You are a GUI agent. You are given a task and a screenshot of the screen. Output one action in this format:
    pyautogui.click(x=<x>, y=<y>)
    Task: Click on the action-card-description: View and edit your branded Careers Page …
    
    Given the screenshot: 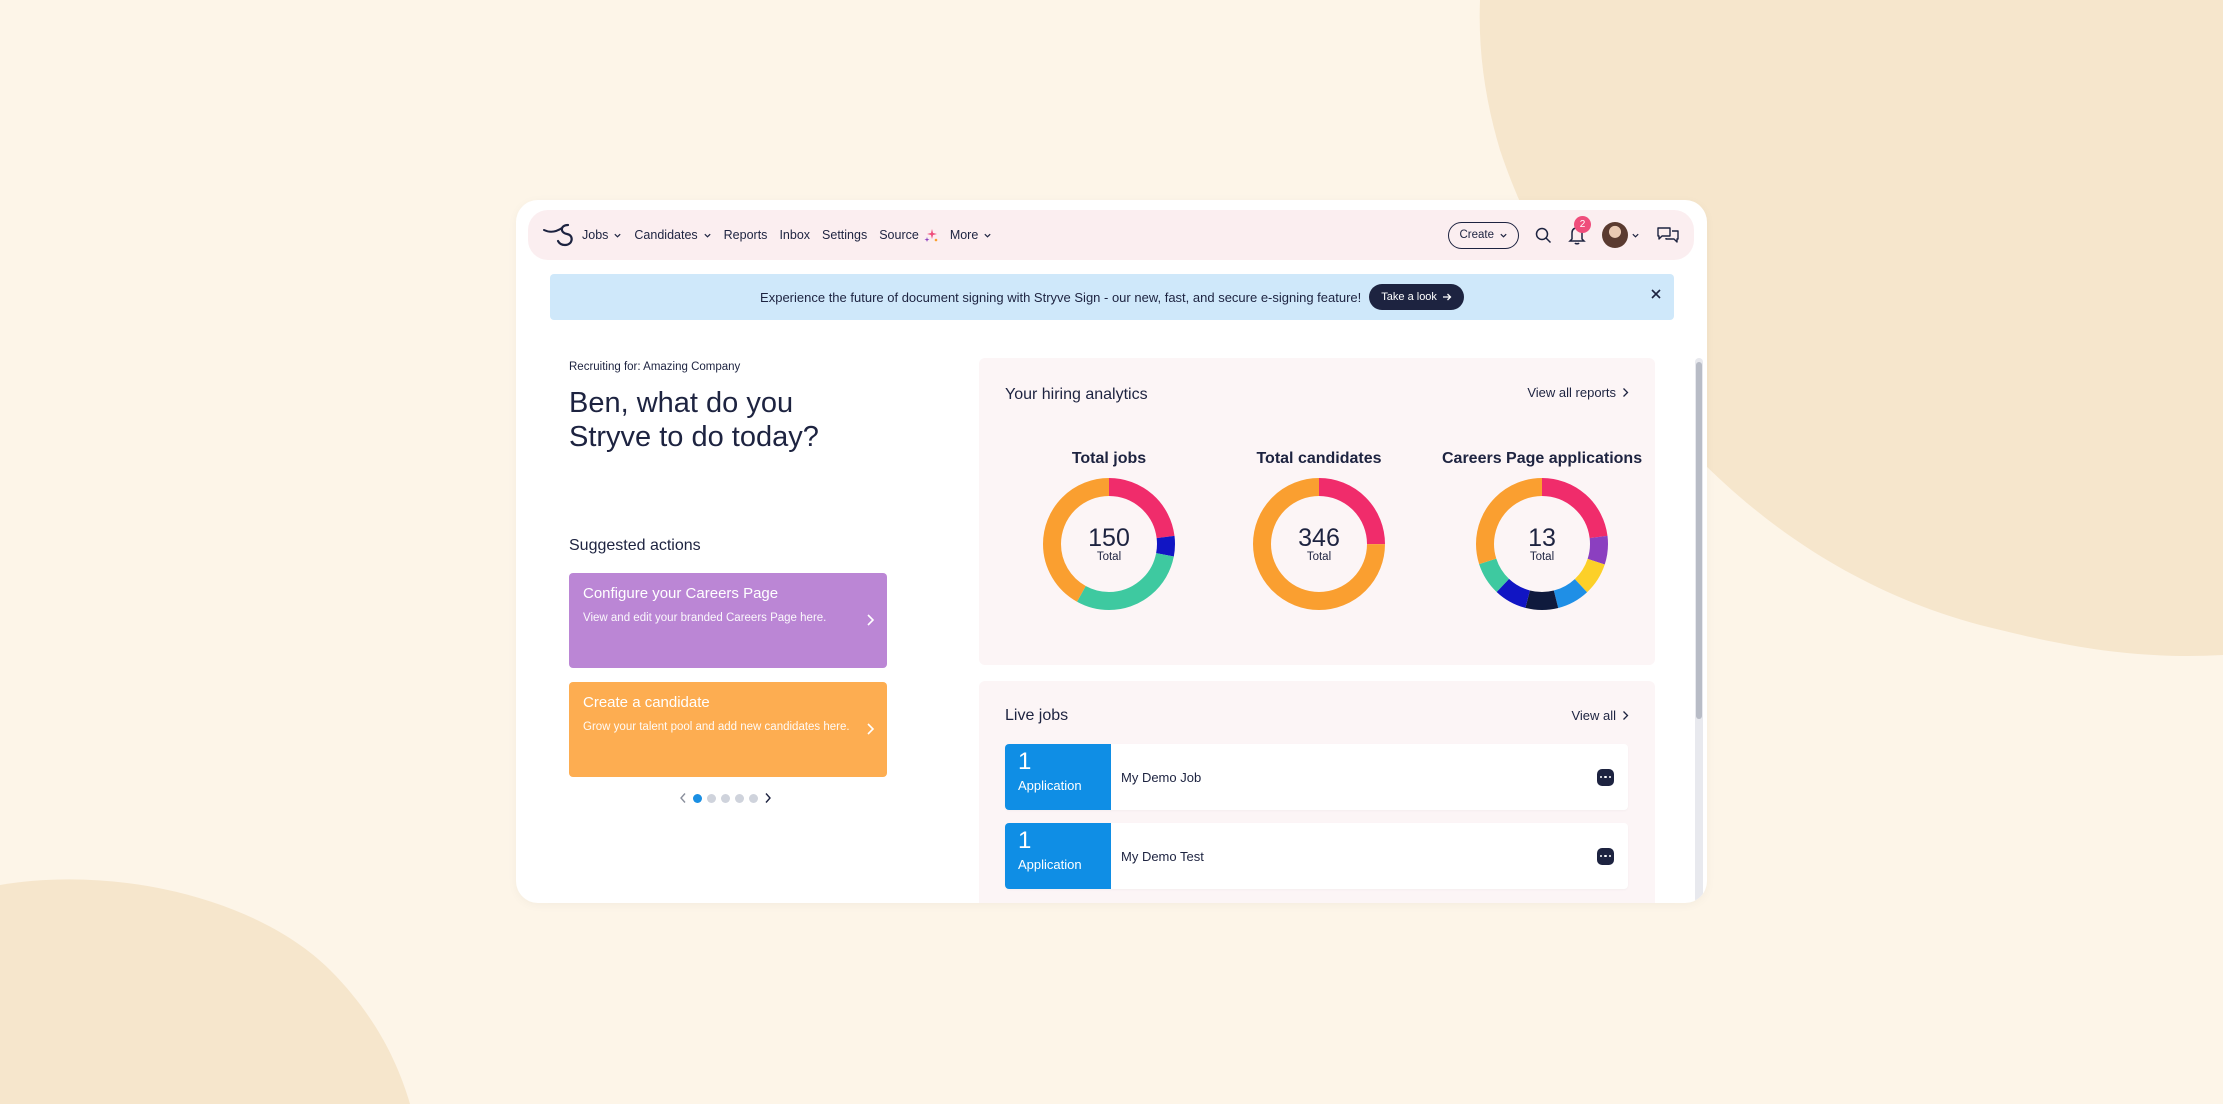 What is the action you would take?
    pyautogui.click(x=705, y=618)
    